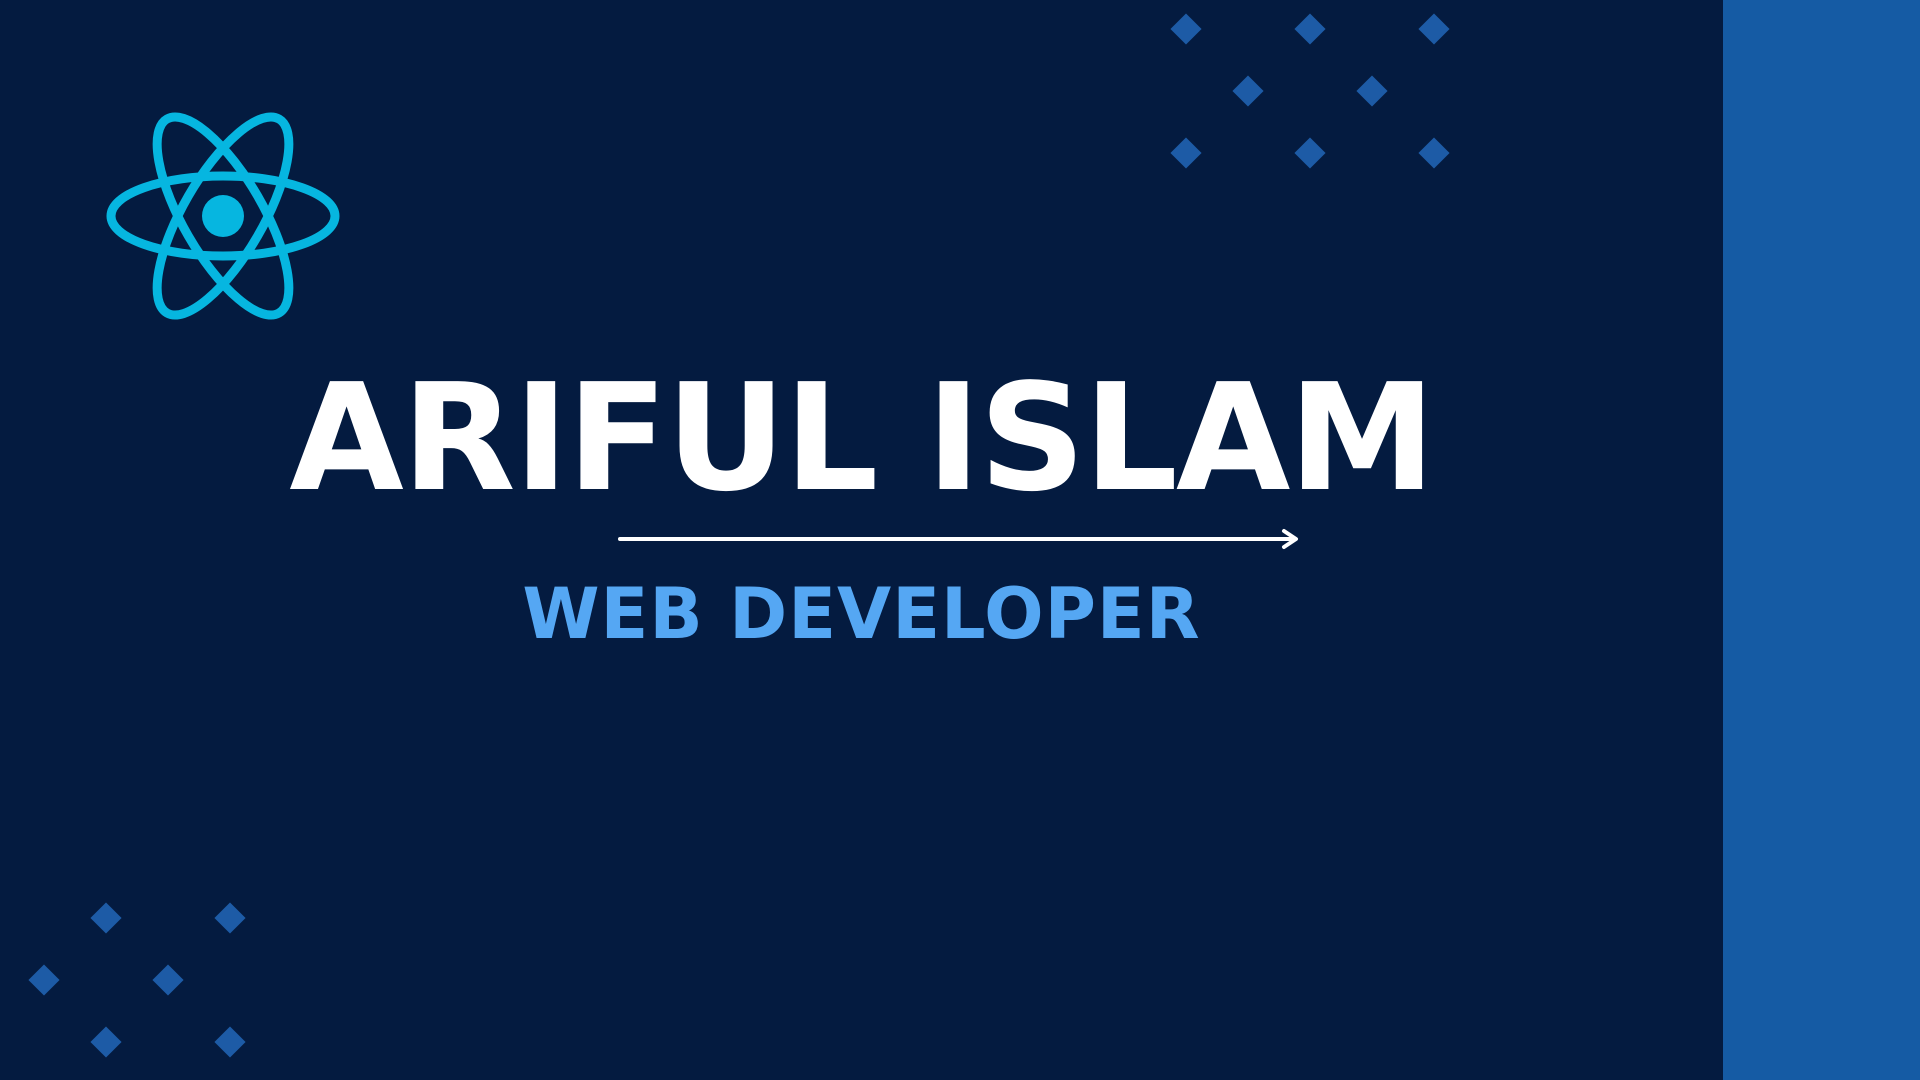  What do you see at coordinates (861, 614) in the screenshot?
I see `job-title: WEB DEVELOPER` at bounding box center [861, 614].